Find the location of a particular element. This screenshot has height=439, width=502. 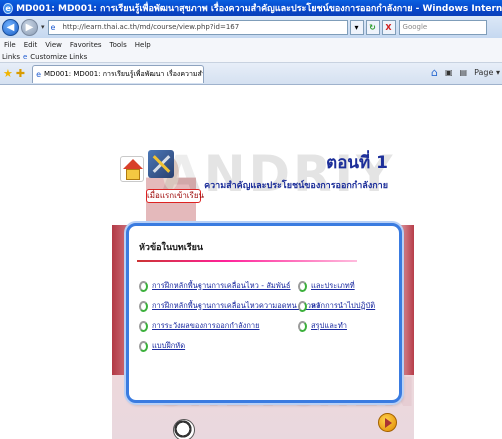

topic-link: แบบฝึกหัด is located at coordinates (168, 346).